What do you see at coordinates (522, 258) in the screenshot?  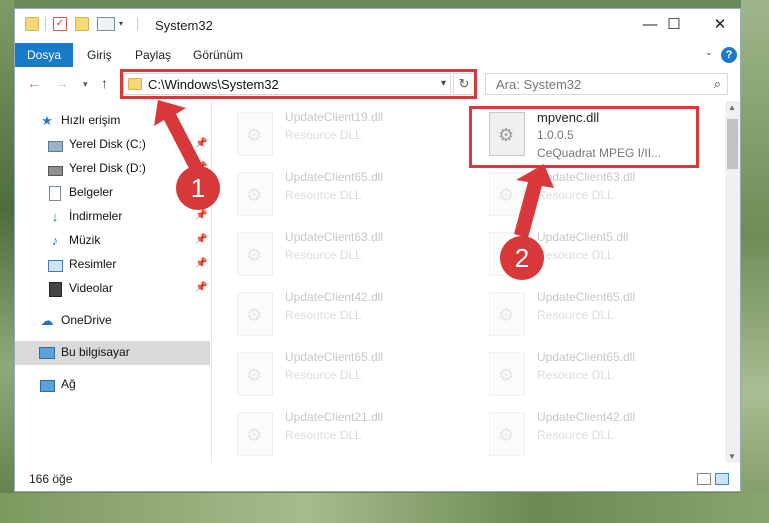 I see `step-badge-2: 2` at bounding box center [522, 258].